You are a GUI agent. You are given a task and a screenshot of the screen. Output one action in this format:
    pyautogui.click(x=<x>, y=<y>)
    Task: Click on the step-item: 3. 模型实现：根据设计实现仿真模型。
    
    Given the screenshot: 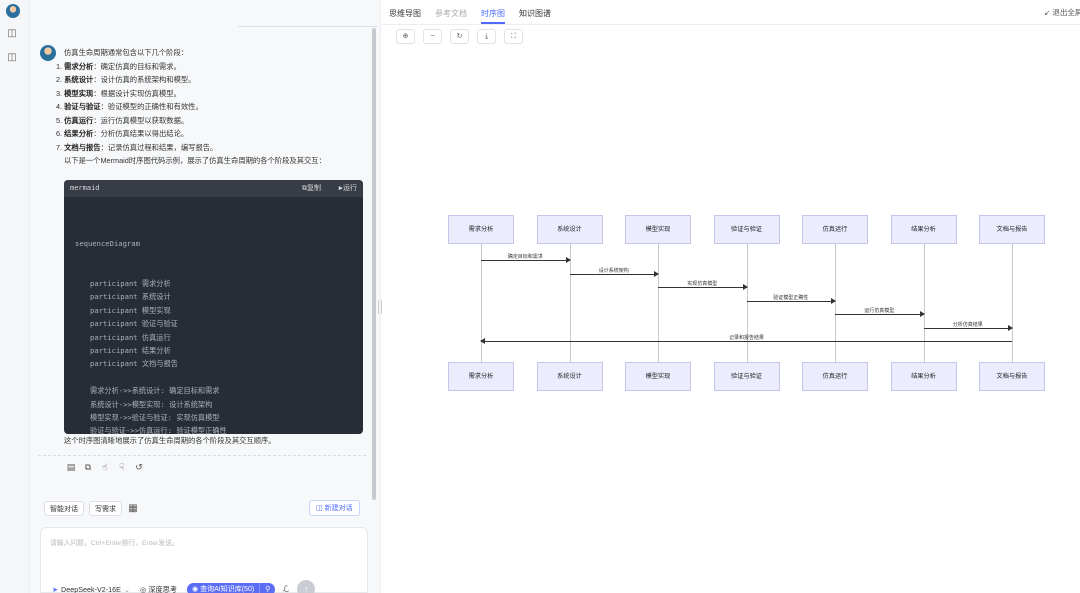 What is the action you would take?
    pyautogui.click(x=216, y=94)
    